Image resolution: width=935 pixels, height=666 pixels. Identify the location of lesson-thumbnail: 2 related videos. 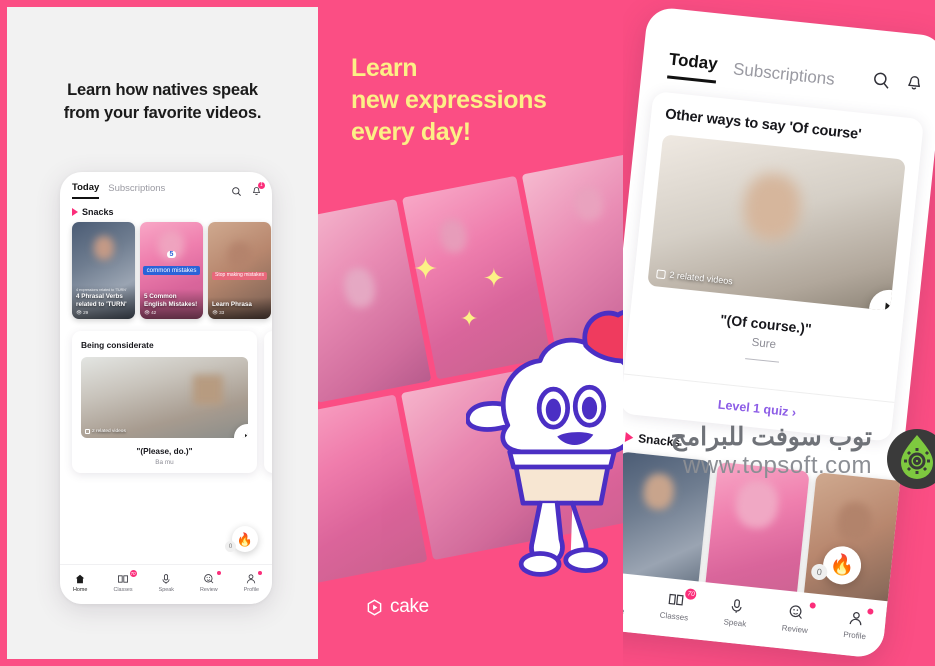
(164, 397).